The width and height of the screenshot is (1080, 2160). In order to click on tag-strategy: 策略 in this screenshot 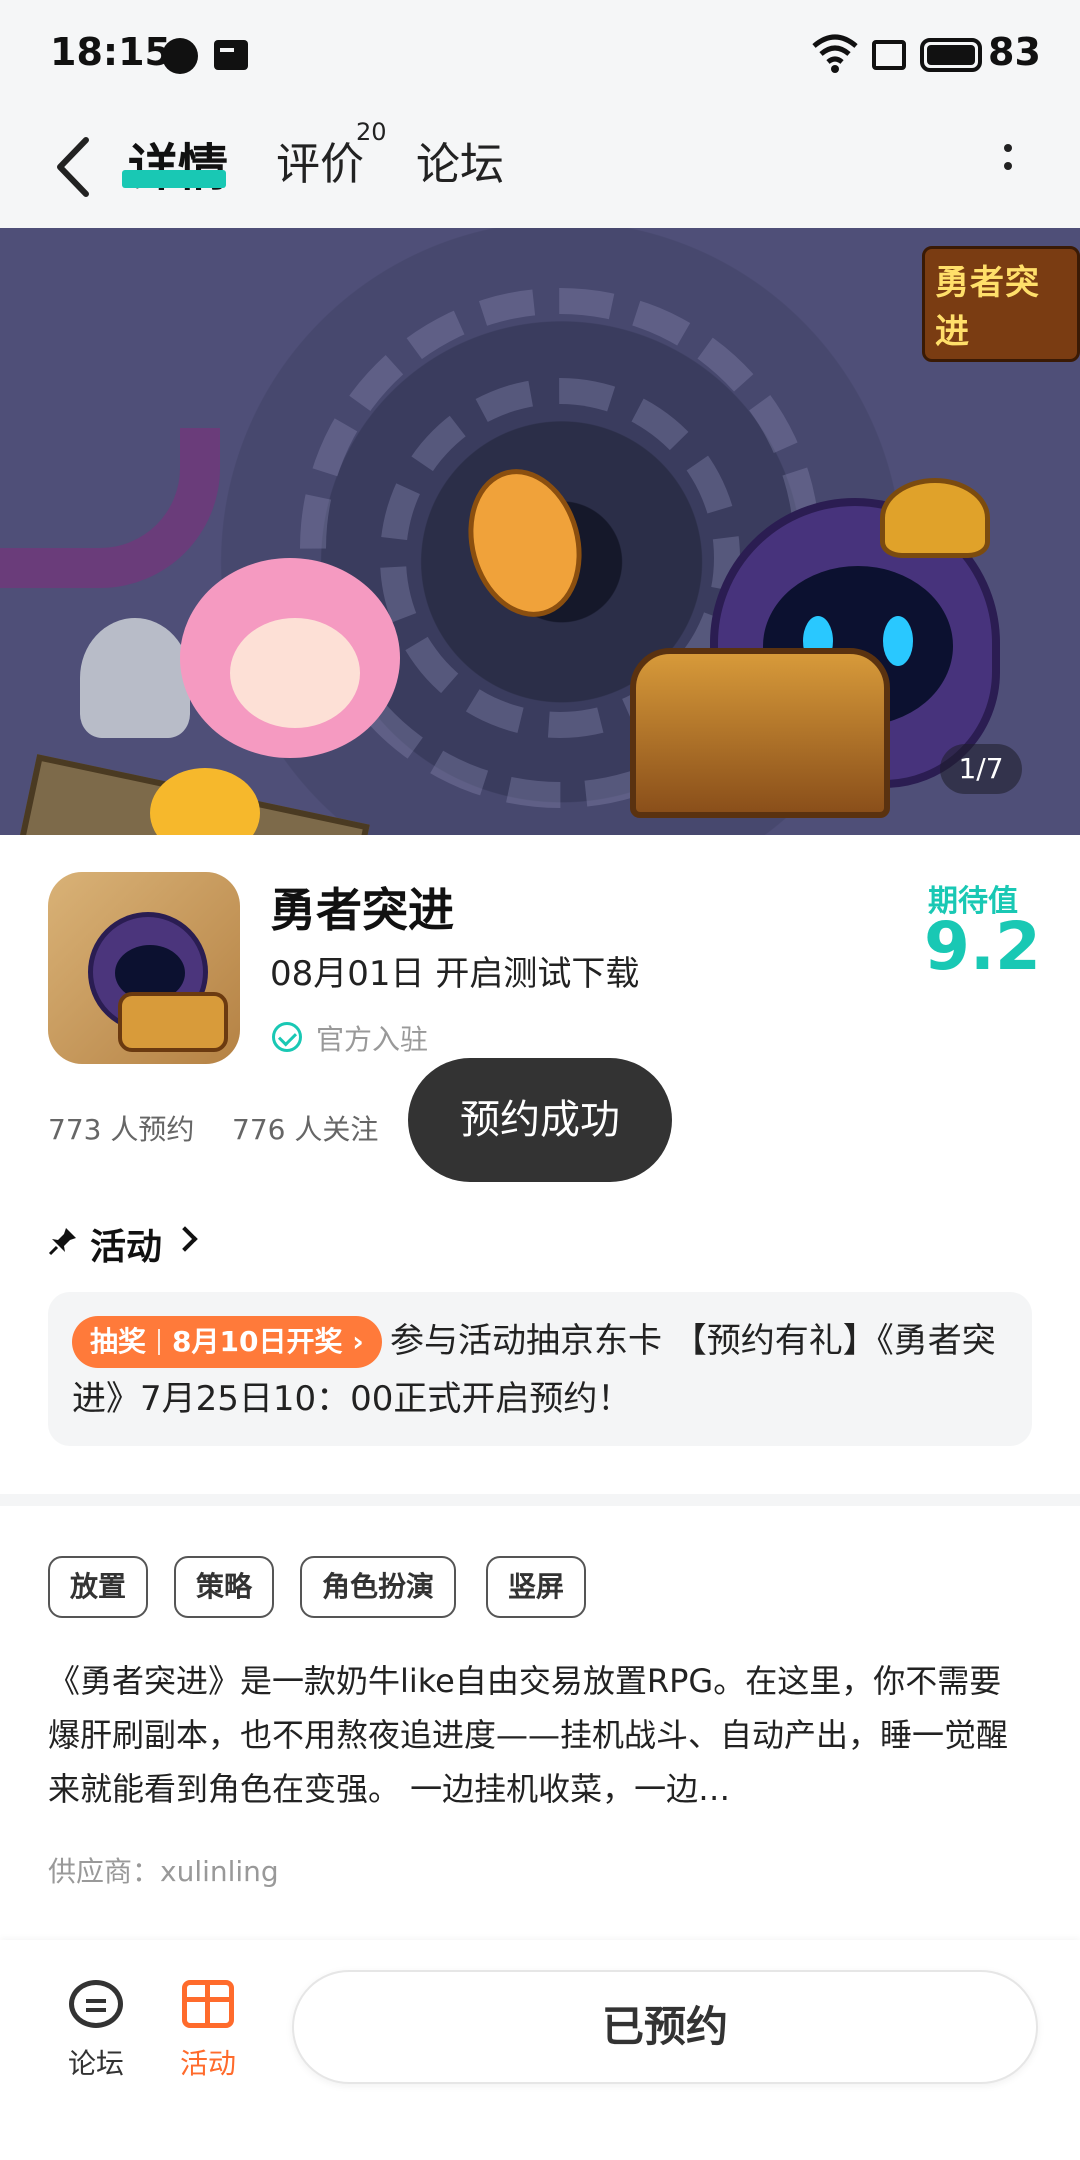, I will do `click(224, 1587)`.